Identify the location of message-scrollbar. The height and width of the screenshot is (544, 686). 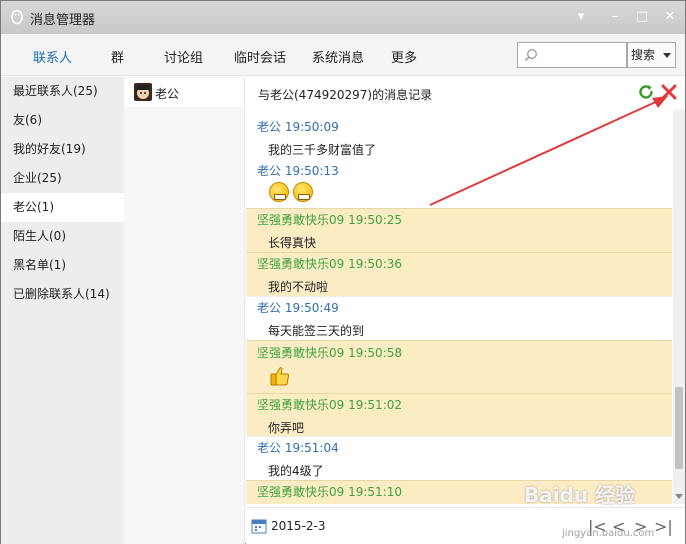
(679, 306).